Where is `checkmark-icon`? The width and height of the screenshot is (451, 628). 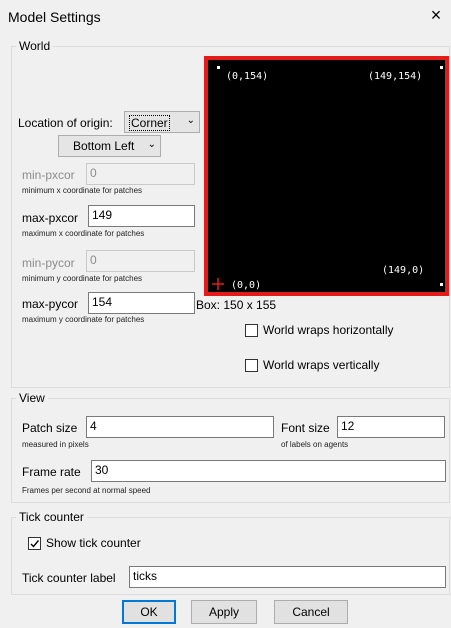 checkmark-icon is located at coordinates (35, 544).